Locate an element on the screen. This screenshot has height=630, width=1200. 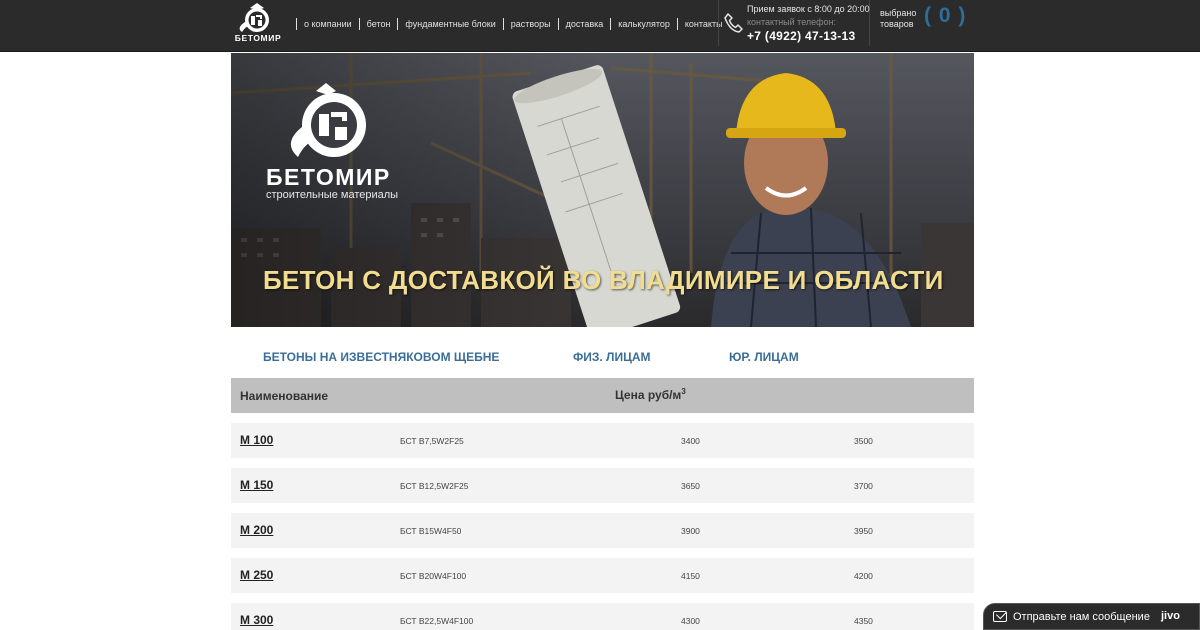
cart-count: ( 0 ) is located at coordinates (945, 16).